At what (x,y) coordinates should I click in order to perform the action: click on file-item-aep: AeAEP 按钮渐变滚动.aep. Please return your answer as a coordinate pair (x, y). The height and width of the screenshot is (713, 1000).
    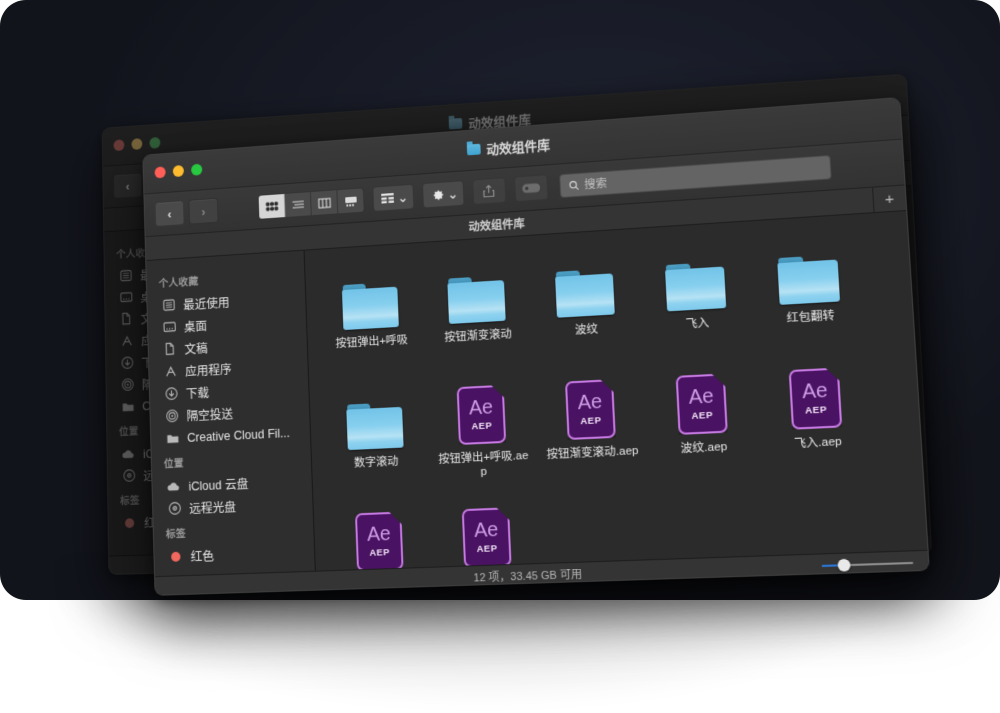
    Looking at the image, I should click on (592, 432).